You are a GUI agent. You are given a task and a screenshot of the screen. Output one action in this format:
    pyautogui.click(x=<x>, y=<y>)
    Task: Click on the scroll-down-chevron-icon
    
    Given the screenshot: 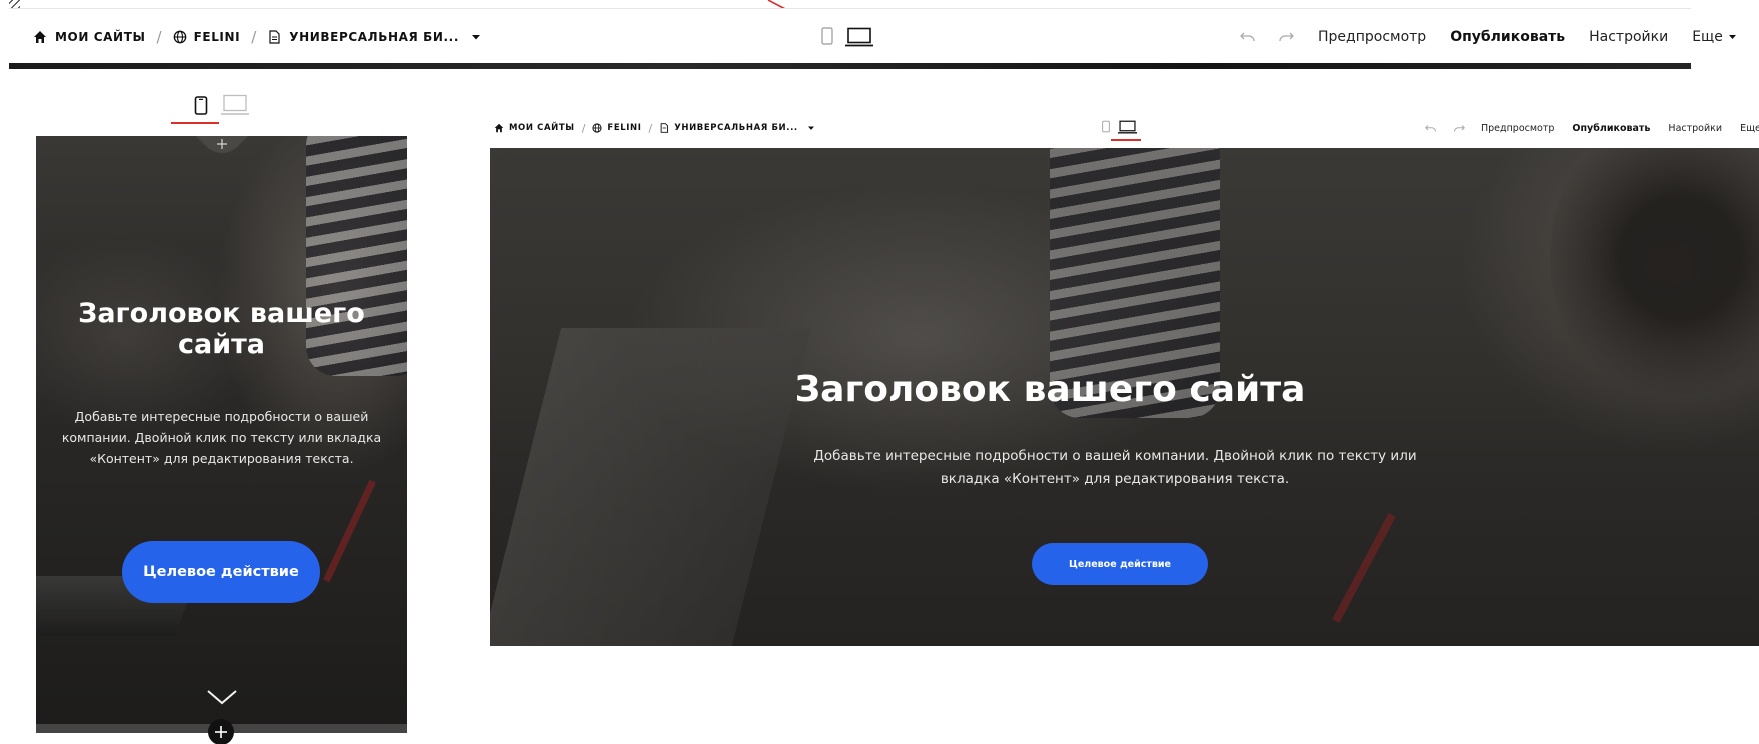 What is the action you would take?
    pyautogui.click(x=222, y=697)
    